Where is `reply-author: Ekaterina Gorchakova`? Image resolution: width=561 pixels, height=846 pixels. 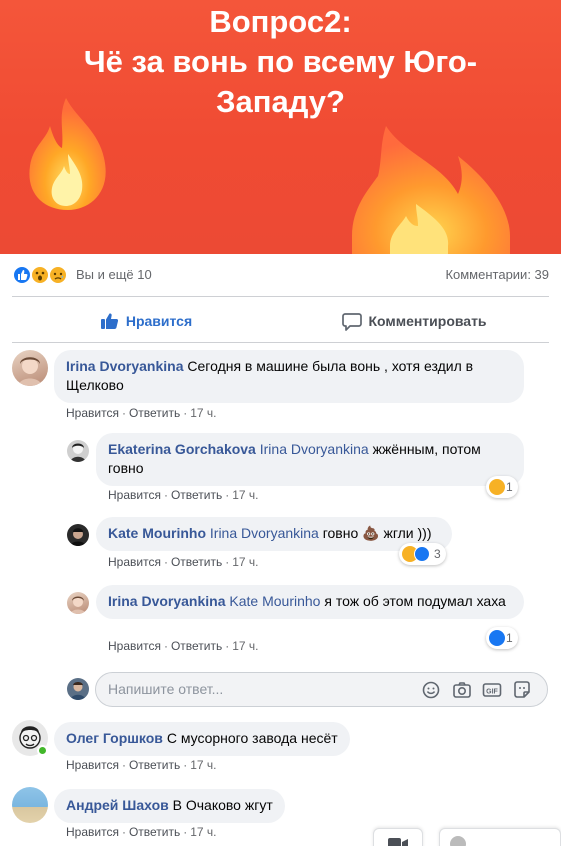
reply-author: Ekaterina Gorchakova is located at coordinates (182, 449).